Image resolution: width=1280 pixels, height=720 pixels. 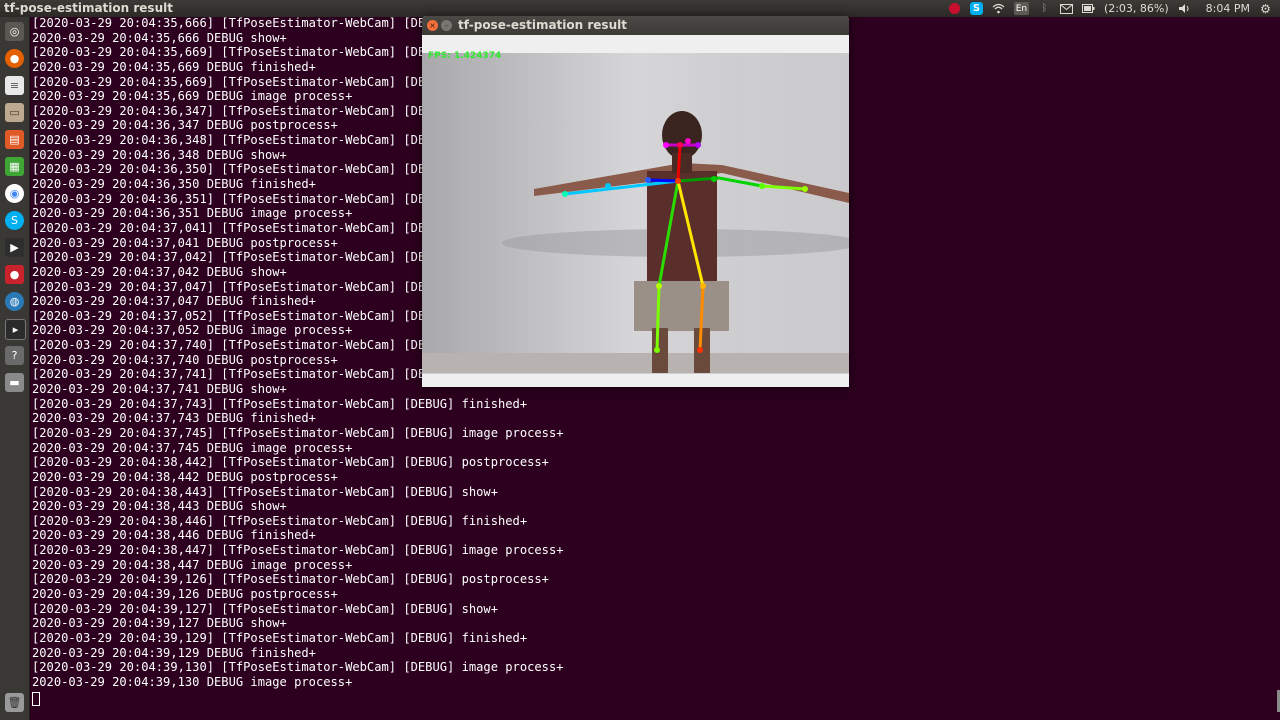 What do you see at coordinates (635, 363) in the screenshot?
I see `floor` at bounding box center [635, 363].